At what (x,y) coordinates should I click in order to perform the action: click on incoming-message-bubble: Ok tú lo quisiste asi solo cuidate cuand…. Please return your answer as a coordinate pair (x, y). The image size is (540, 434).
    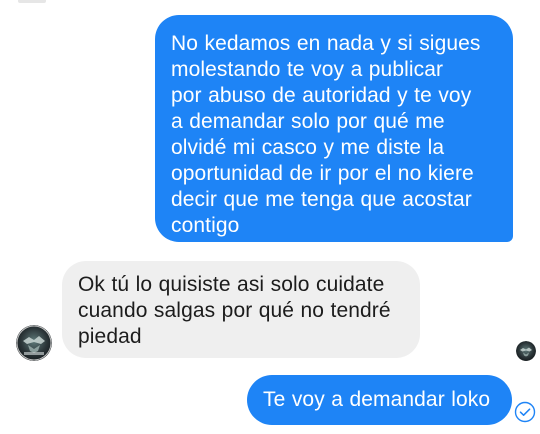
    Looking at the image, I should click on (241, 309).